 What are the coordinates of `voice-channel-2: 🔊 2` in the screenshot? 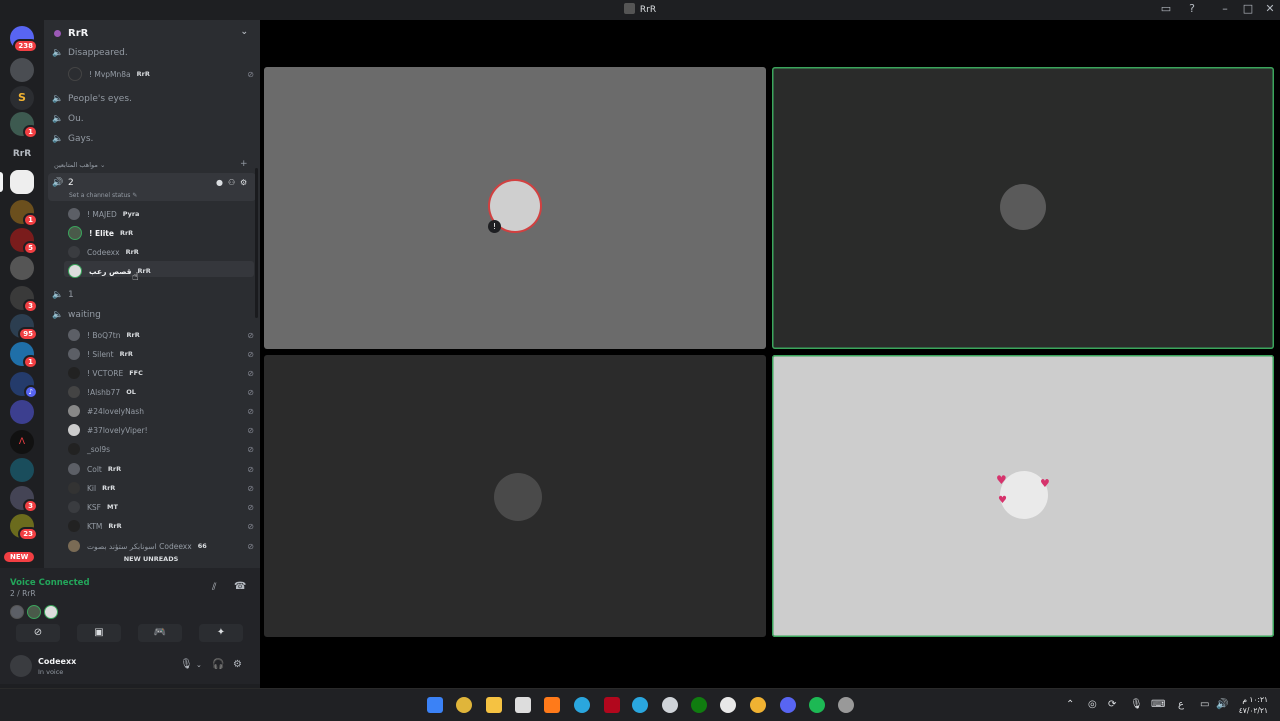 It's located at (63, 183).